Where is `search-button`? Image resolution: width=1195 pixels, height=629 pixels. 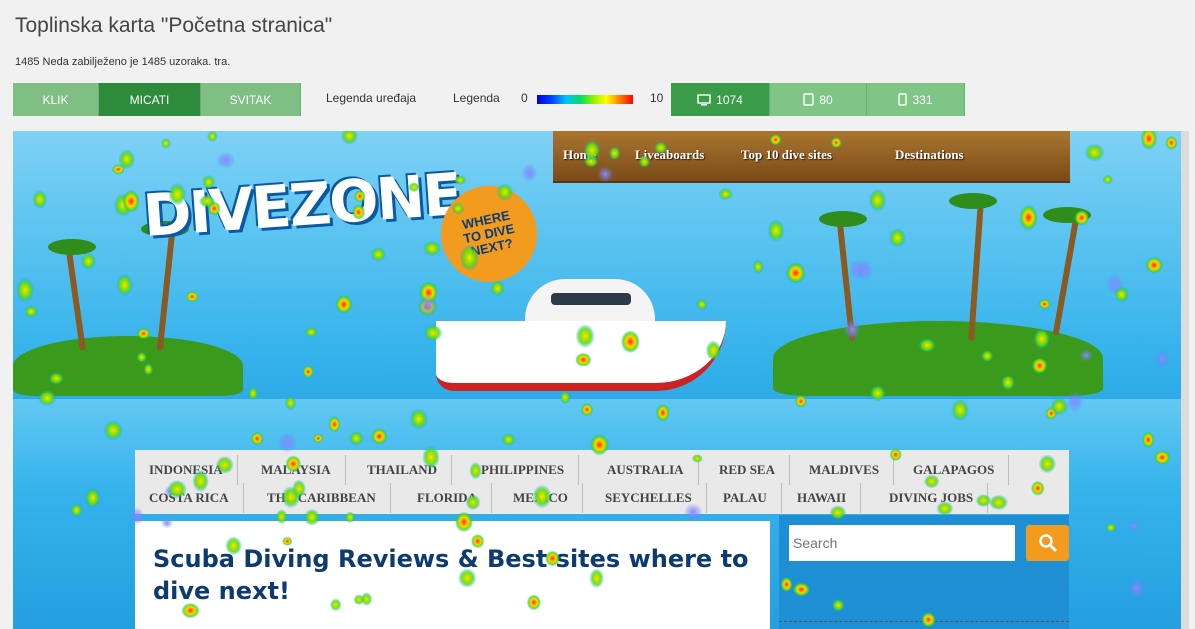 search-button is located at coordinates (1047, 543).